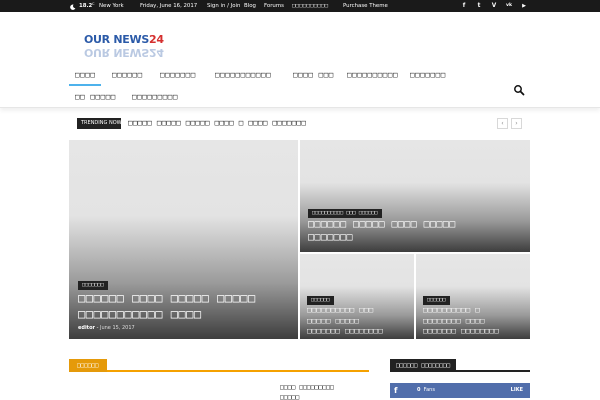 This screenshot has width=600, height=400. I want to click on post-title: □□□□□□ □□□□ □□□□□ □□□□□ □□□□□□□□□□□ □□□□, so click(167, 306).